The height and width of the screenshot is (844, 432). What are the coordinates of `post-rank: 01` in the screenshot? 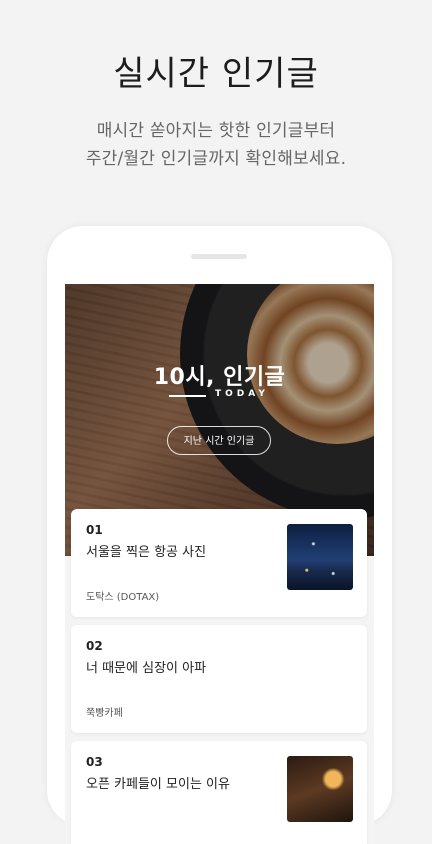 It's located at (94, 530).